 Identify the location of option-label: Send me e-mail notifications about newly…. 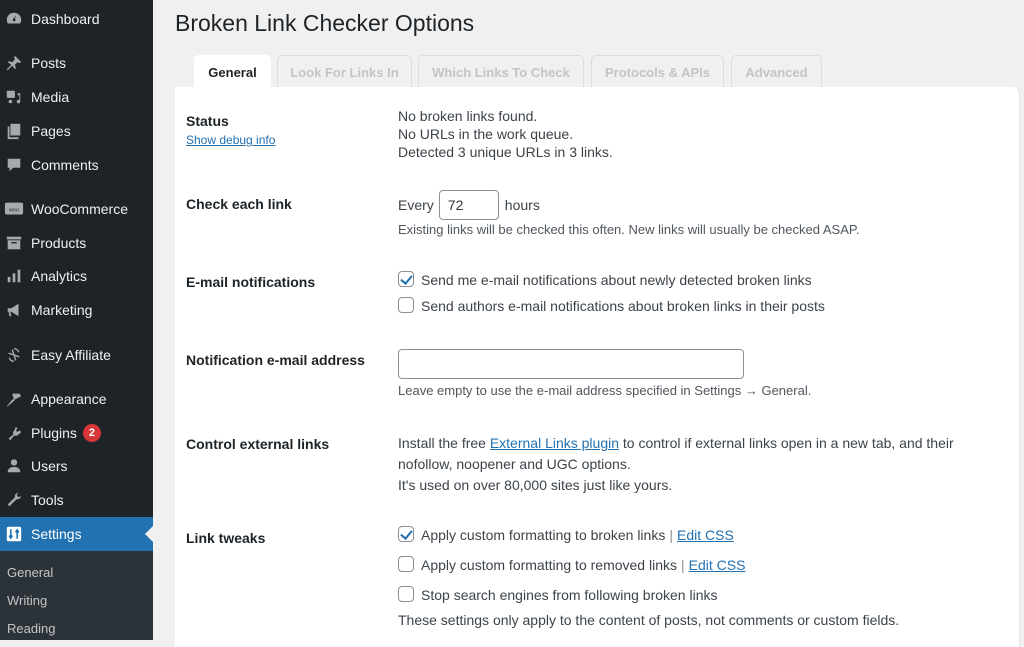
(616, 280).